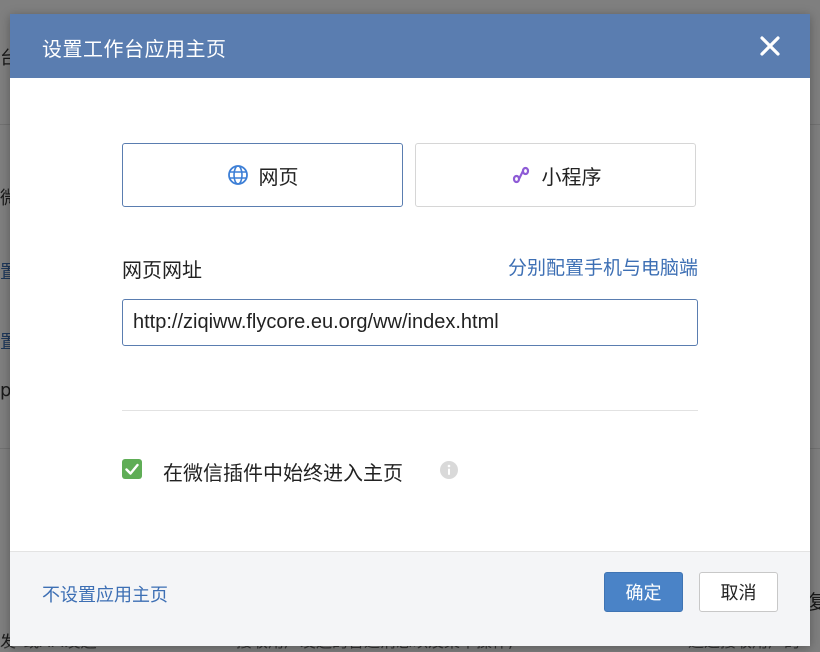 The height and width of the screenshot is (652, 820). I want to click on url-input, so click(410, 322).